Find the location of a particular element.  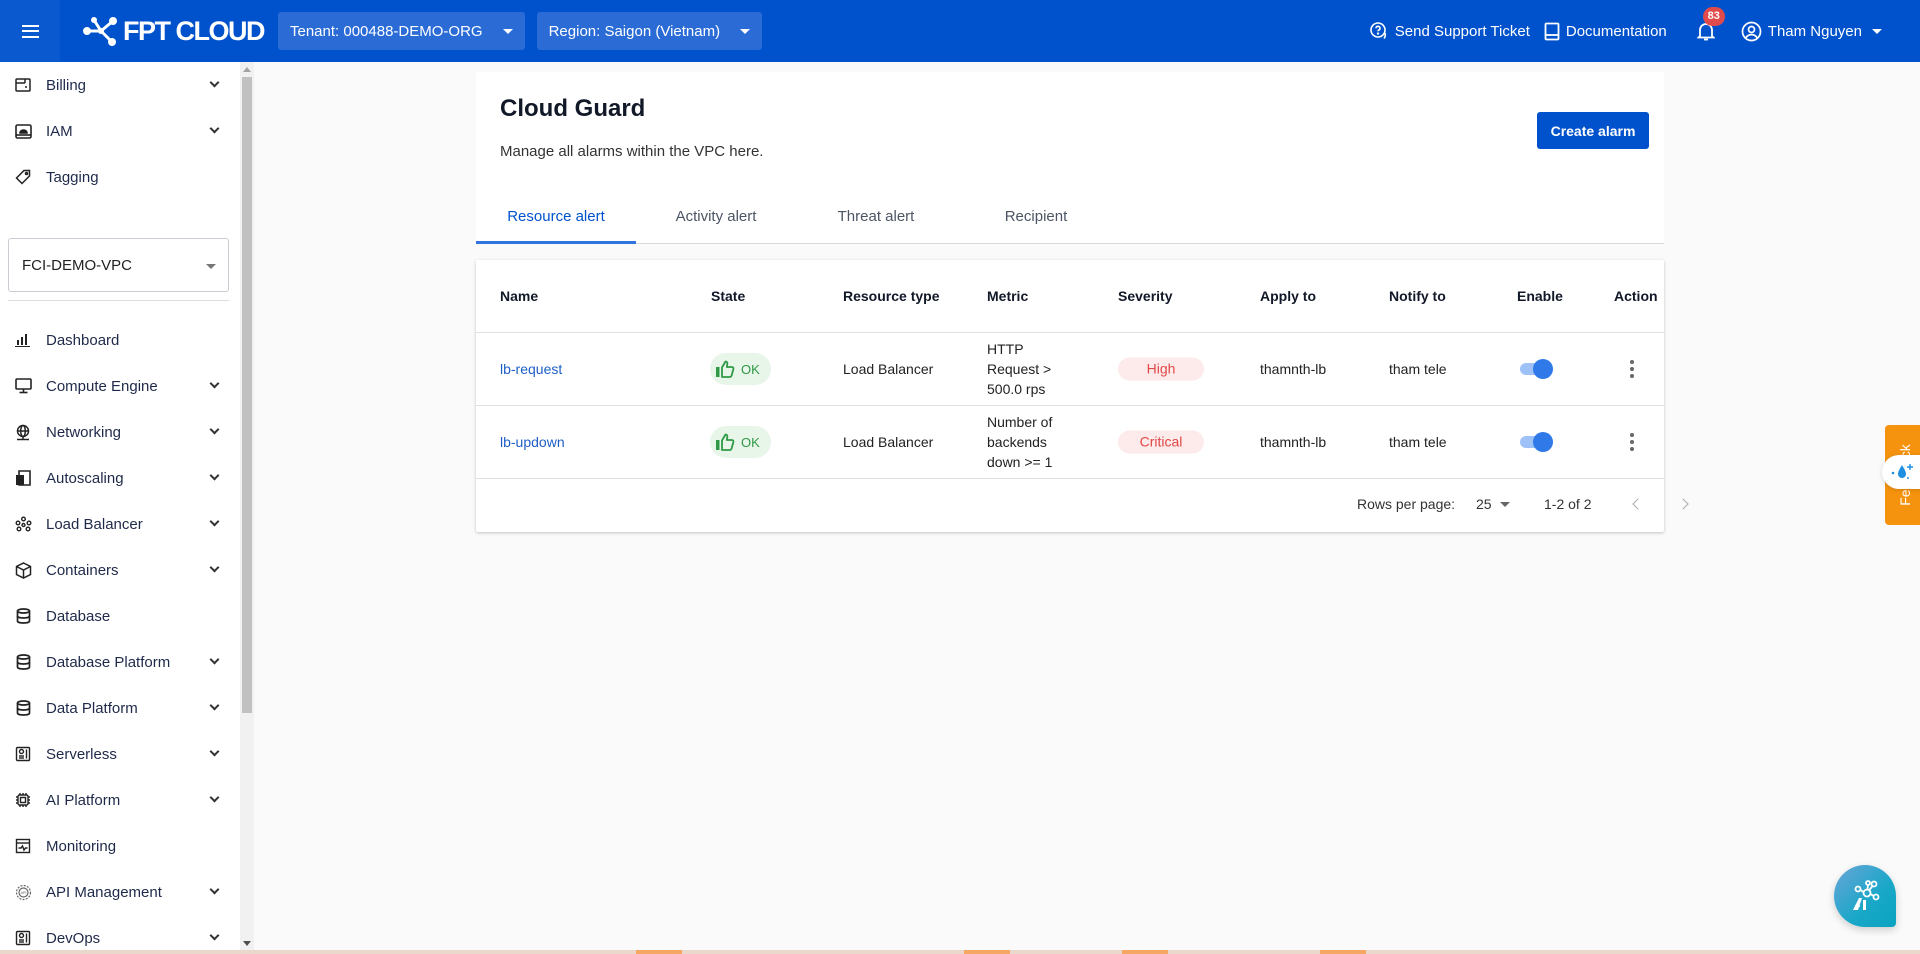

create-alarm-button: Create alarm is located at coordinates (1593, 130).